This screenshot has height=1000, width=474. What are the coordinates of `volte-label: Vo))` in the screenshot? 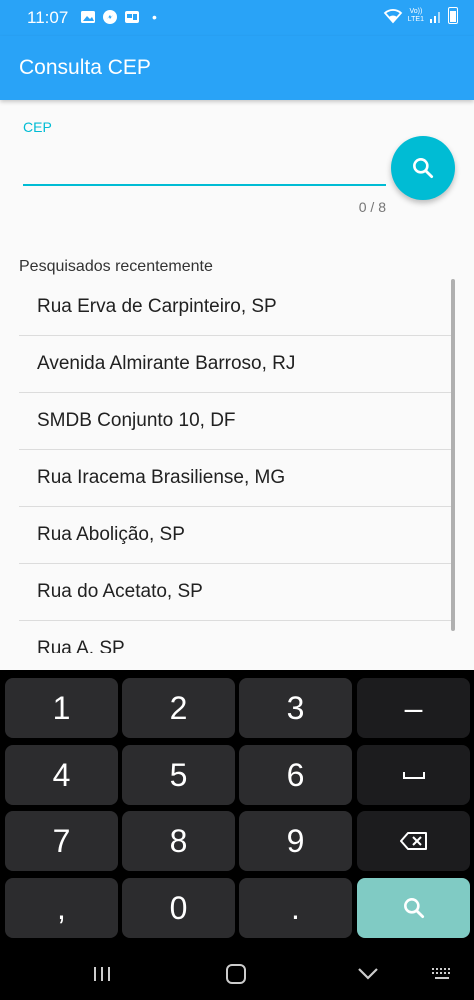 It's located at (416, 11).